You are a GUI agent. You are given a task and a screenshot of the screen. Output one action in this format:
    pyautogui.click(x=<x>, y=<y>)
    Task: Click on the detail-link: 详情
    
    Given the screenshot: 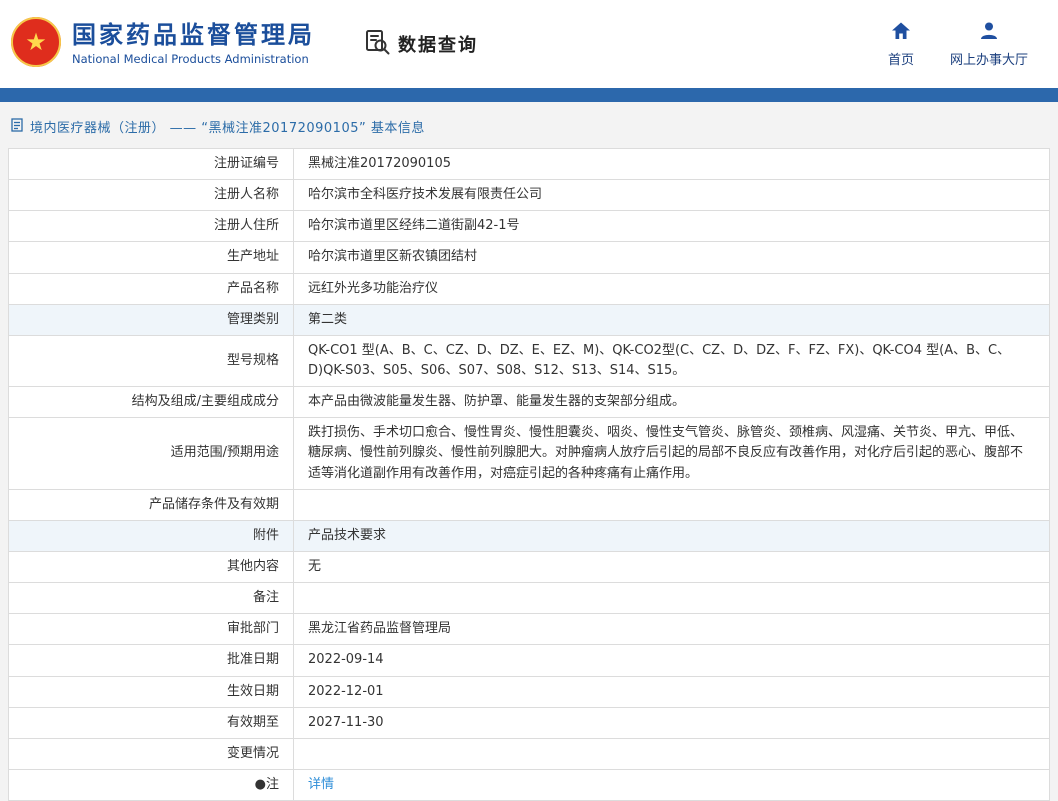 What is the action you would take?
    pyautogui.click(x=321, y=784)
    